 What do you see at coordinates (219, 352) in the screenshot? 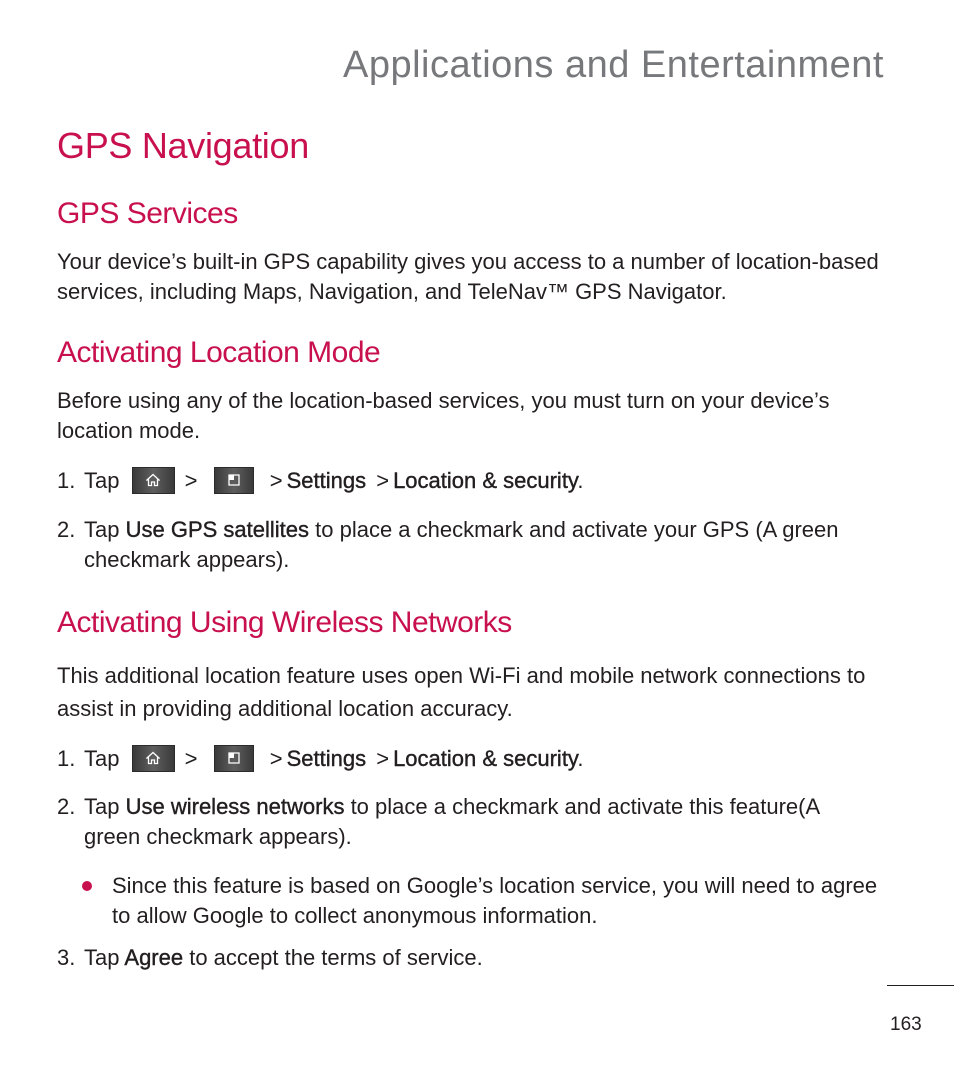
I see `section-heading-location-mode: Activating Location Mode` at bounding box center [219, 352].